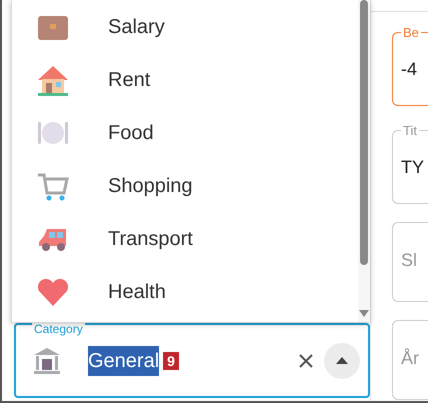  What do you see at coordinates (47, 361) in the screenshot?
I see `bank-icon` at bounding box center [47, 361].